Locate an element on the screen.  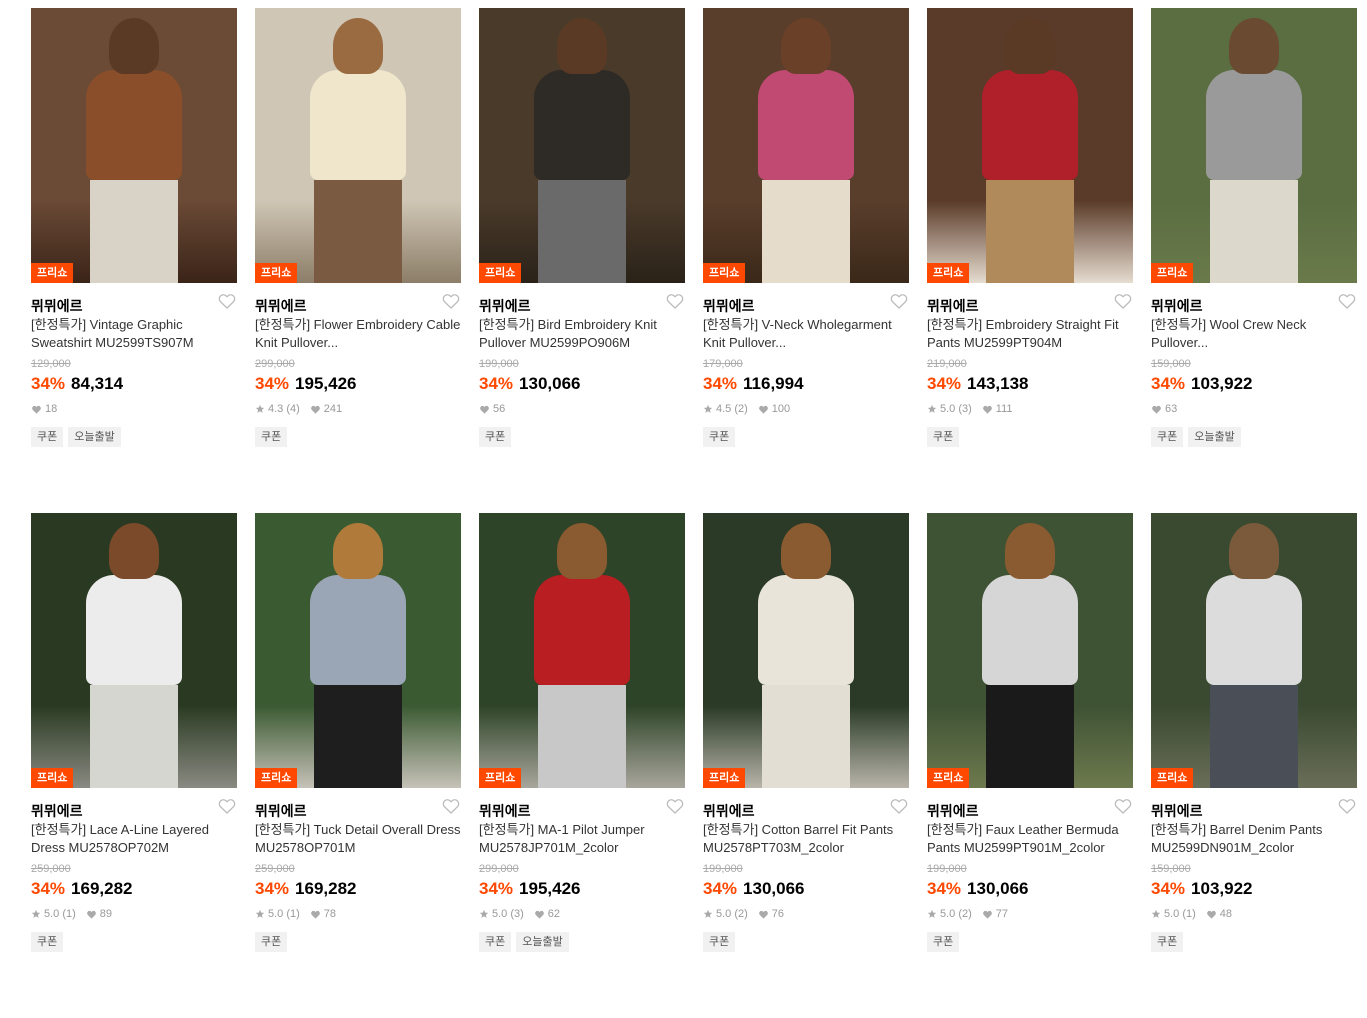
like-count: 100 is located at coordinates (774, 409).